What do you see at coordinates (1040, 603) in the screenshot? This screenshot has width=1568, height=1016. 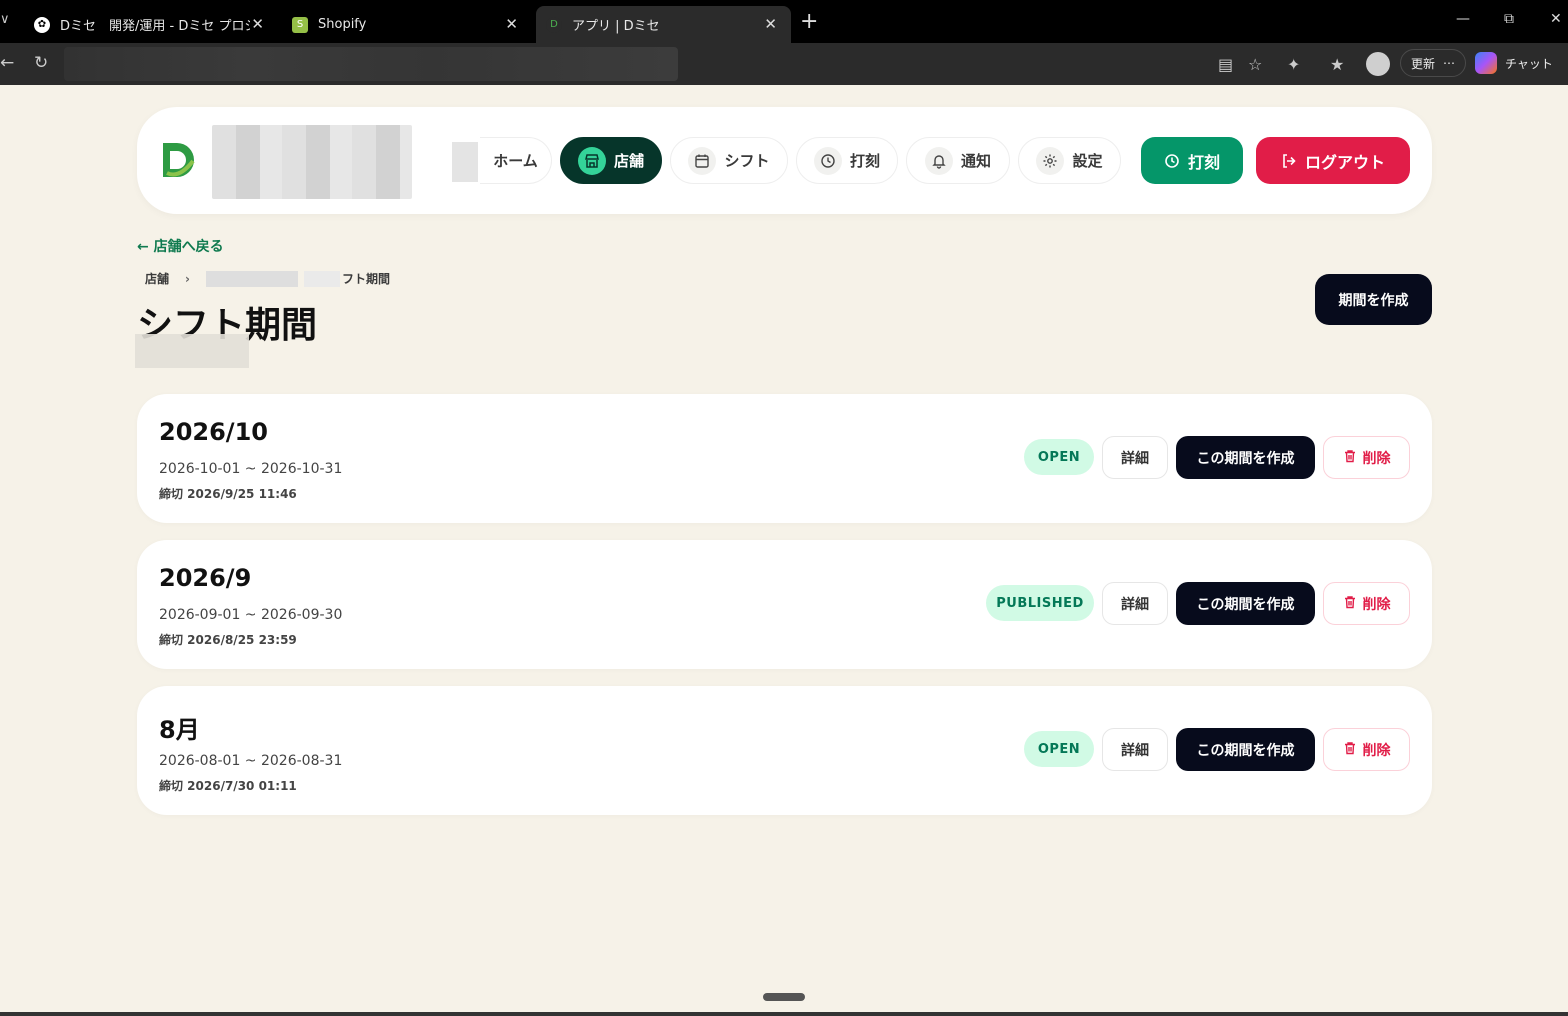 I see `status-badge: PUBLISHED` at bounding box center [1040, 603].